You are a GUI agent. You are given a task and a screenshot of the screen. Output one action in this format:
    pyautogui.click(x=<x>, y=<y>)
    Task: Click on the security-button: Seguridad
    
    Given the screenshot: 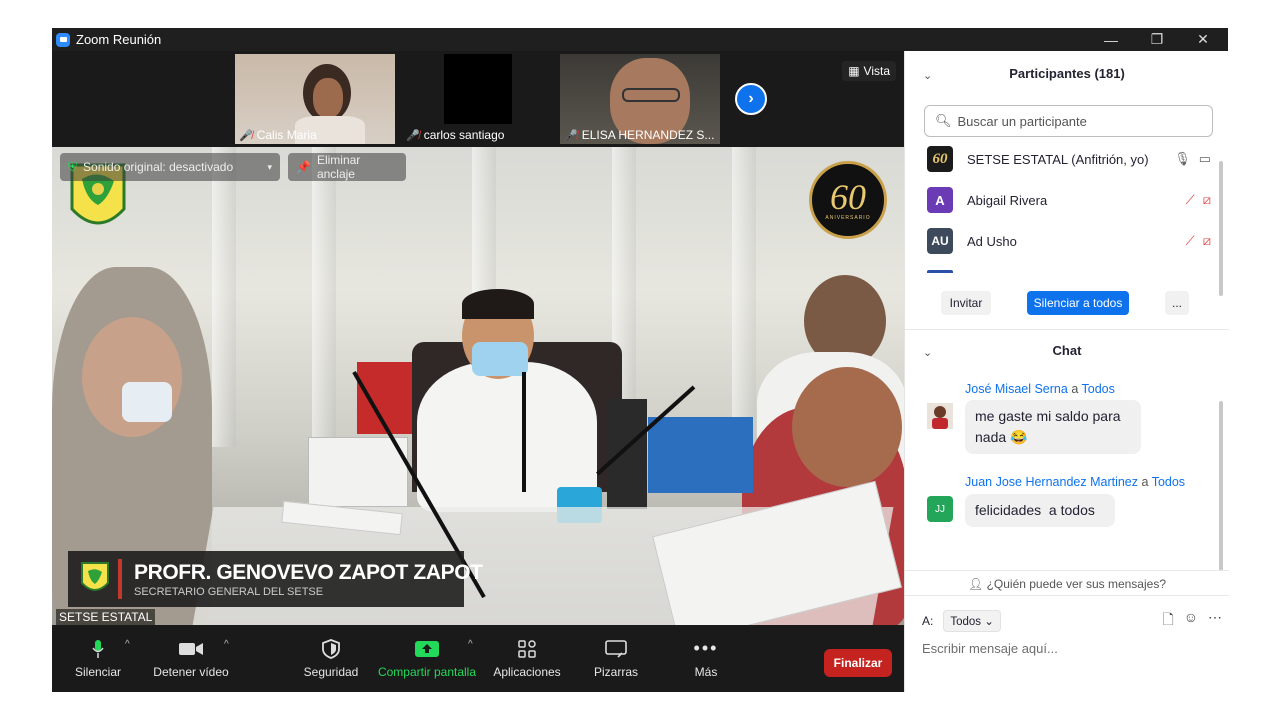 What is the action you would take?
    pyautogui.click(x=331, y=658)
    